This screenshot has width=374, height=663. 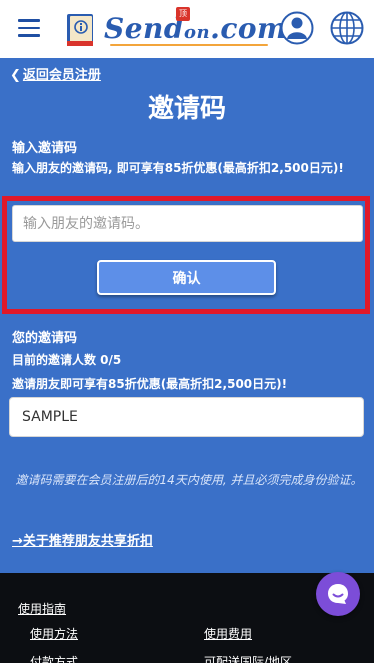 I want to click on enter-code-heading: 输入邀请码, so click(x=45, y=148).